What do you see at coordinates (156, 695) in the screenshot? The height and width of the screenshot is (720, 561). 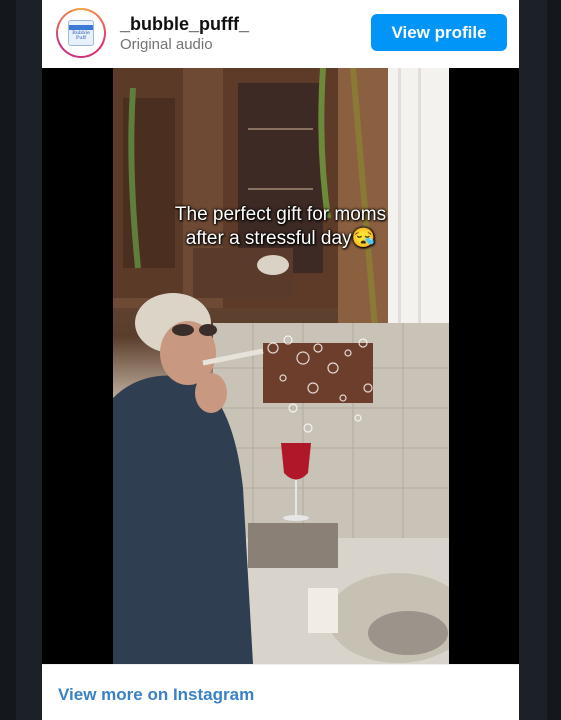 I see `view-more-on-instagram-link: View more on Instagram` at bounding box center [156, 695].